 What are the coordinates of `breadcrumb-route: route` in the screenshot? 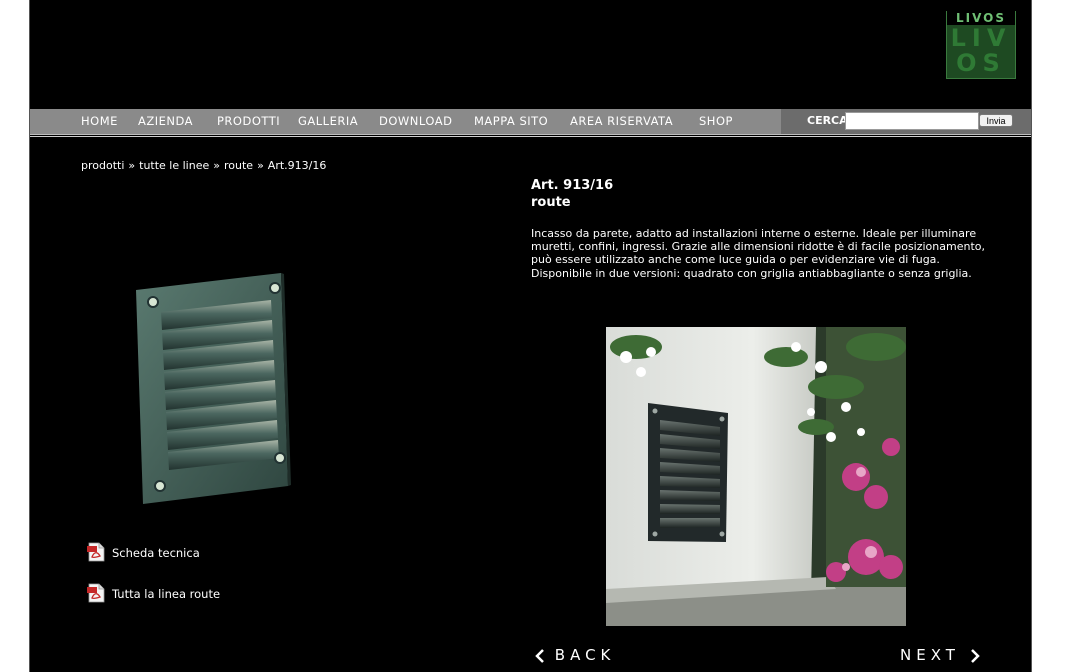 It's located at (238, 165).